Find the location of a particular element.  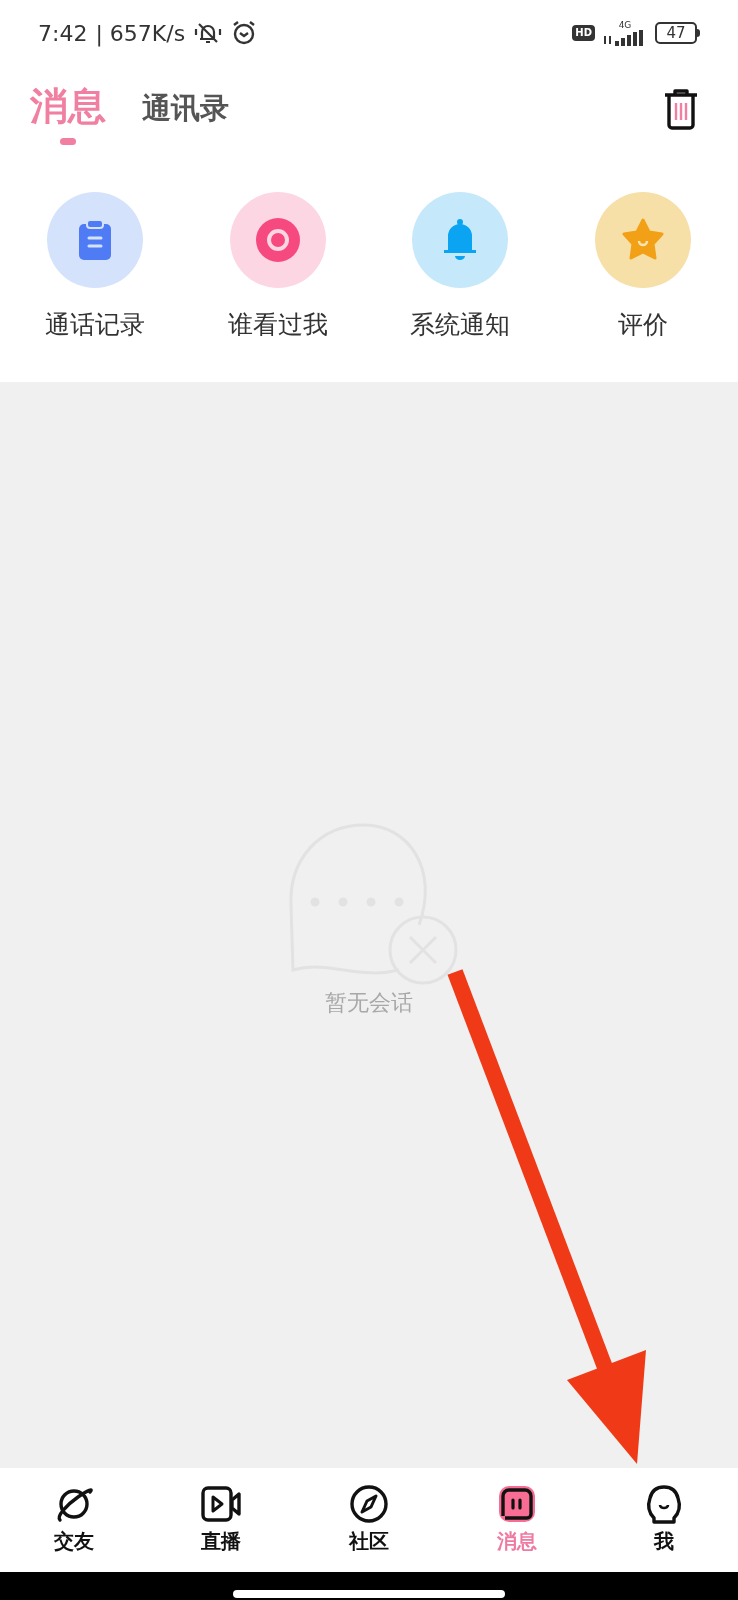

message-icon is located at coordinates (516, 1503).